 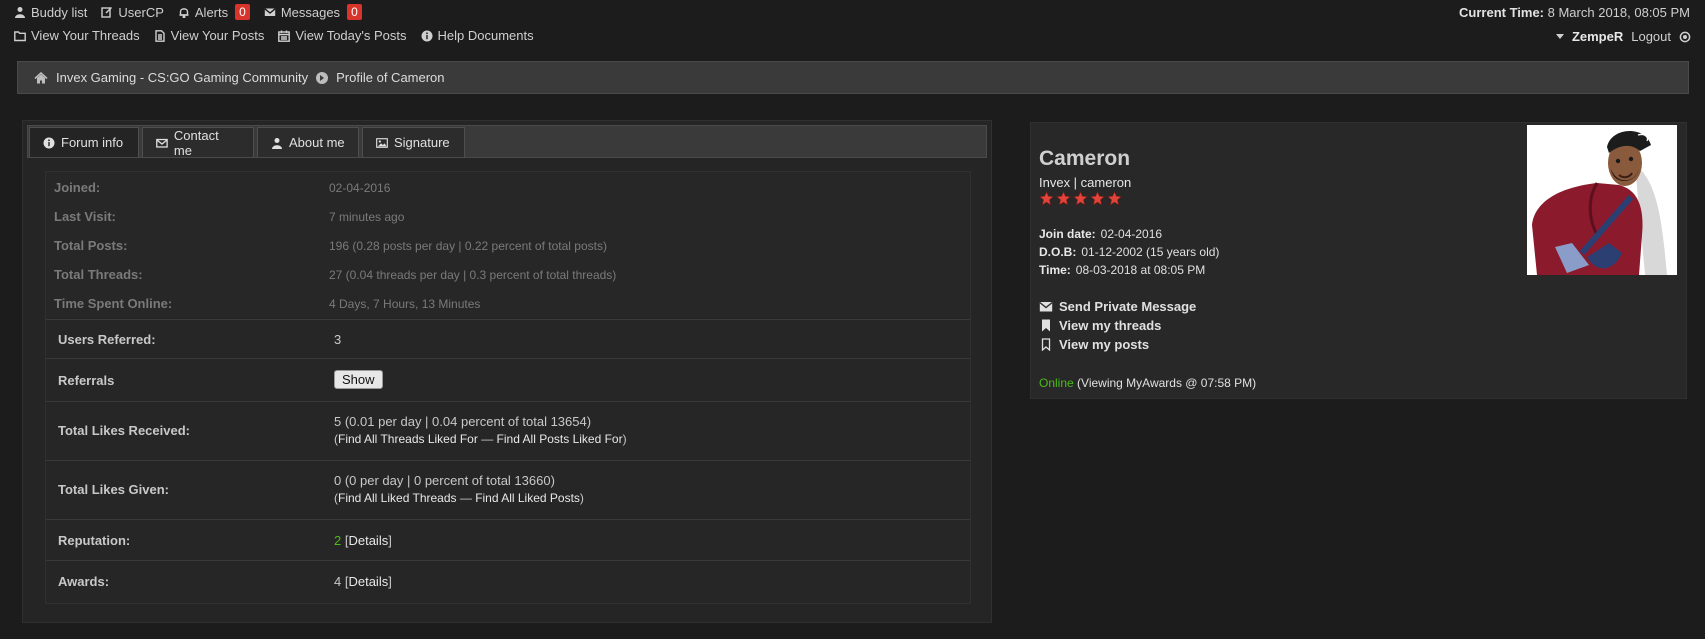 I want to click on todays-posts-link: View Today's Posts, so click(x=342, y=35).